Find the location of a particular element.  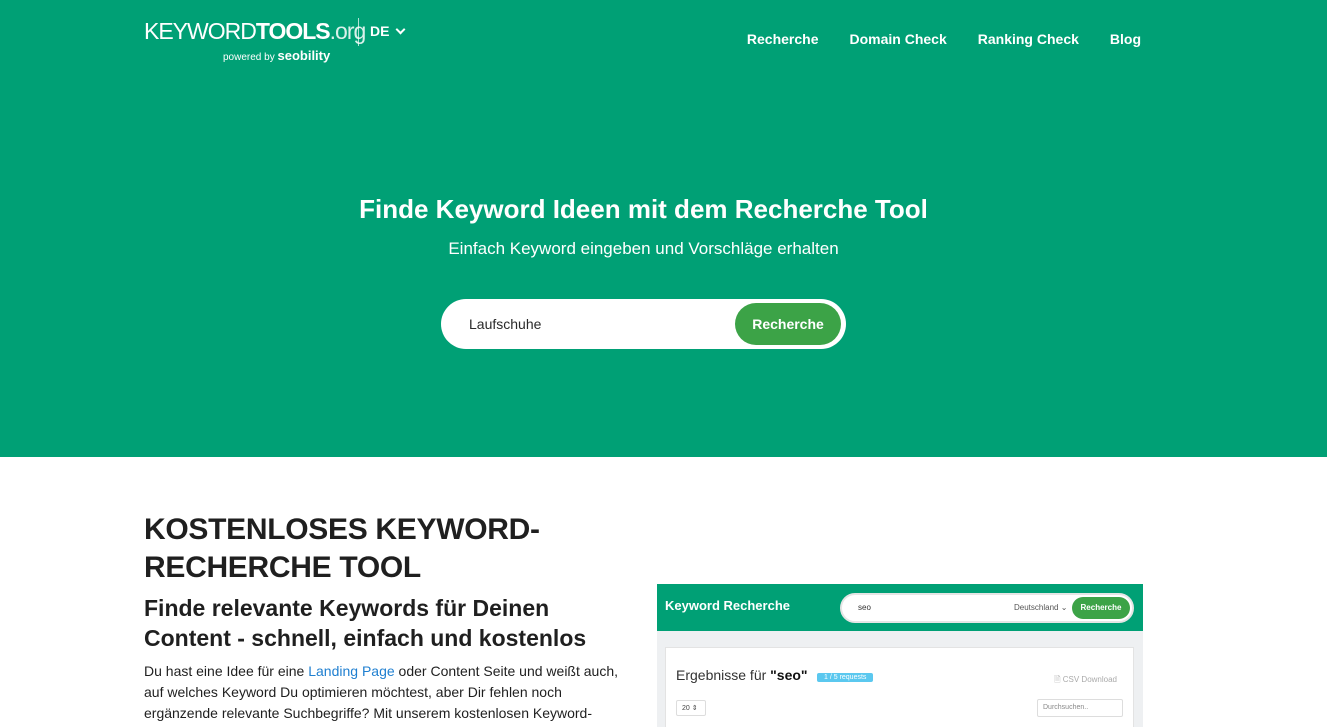

nav-recherche: Recherche is located at coordinates (783, 39).